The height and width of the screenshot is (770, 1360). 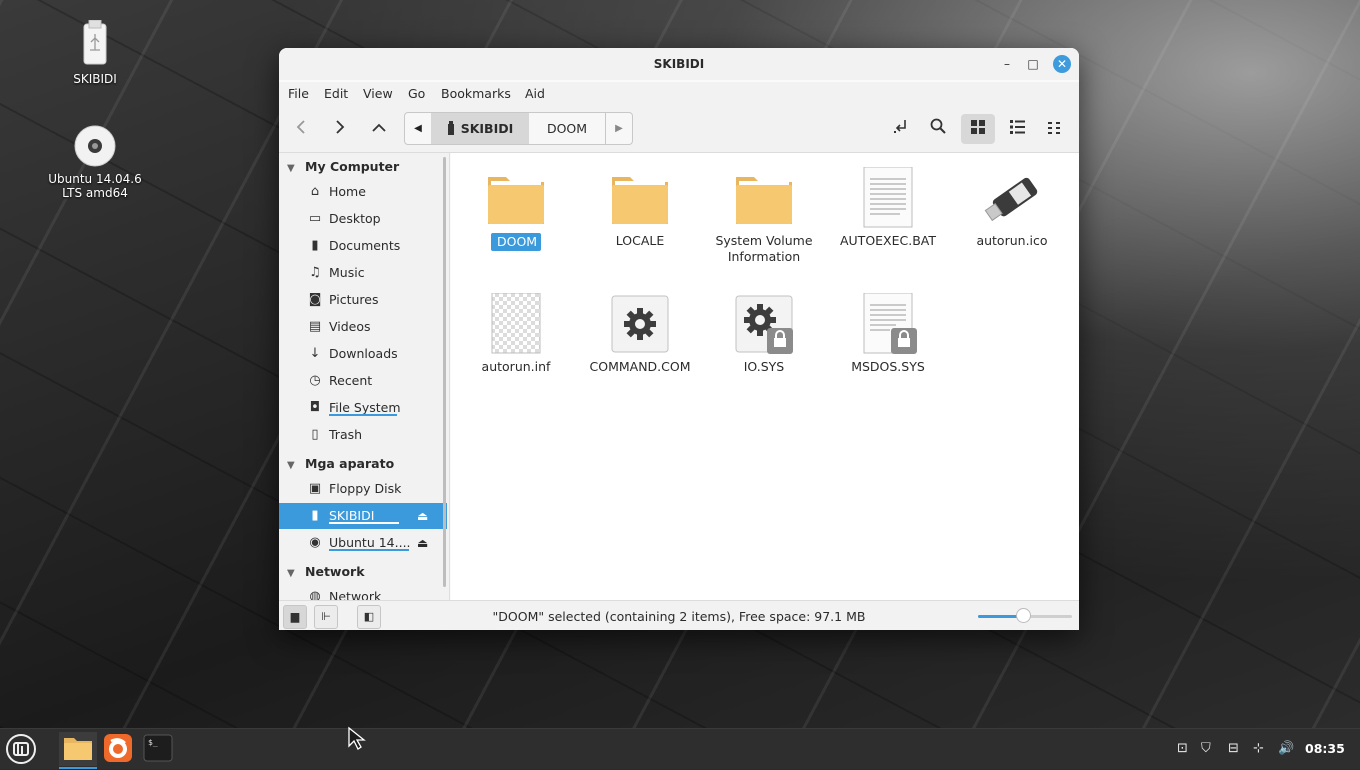 I want to click on icon-view-icon, so click(x=978, y=127).